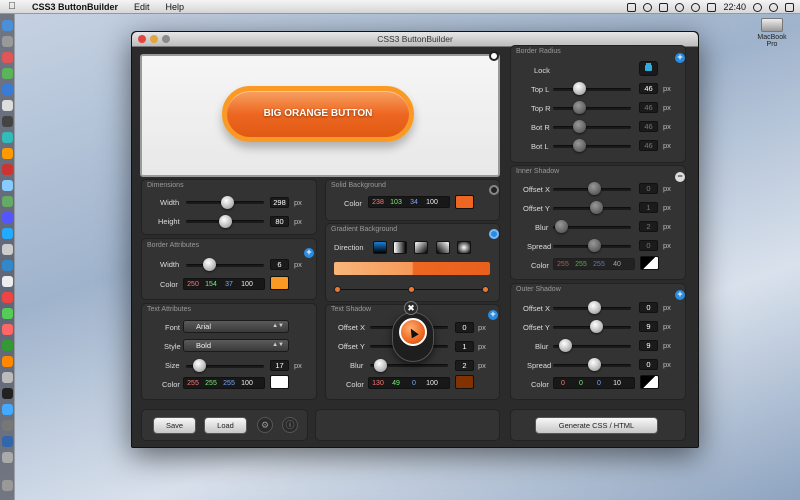 The height and width of the screenshot is (500, 800). Describe the element at coordinates (648, 345) in the screenshot. I see `os-blur-input: 9` at that location.